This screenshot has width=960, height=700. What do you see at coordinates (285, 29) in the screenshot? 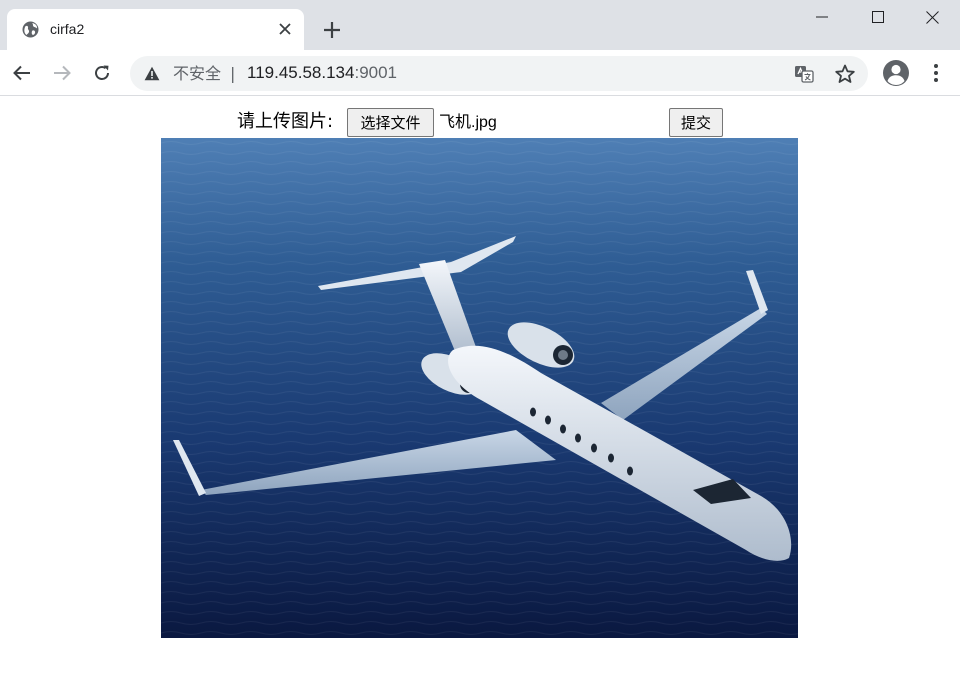
I see `close-icon` at bounding box center [285, 29].